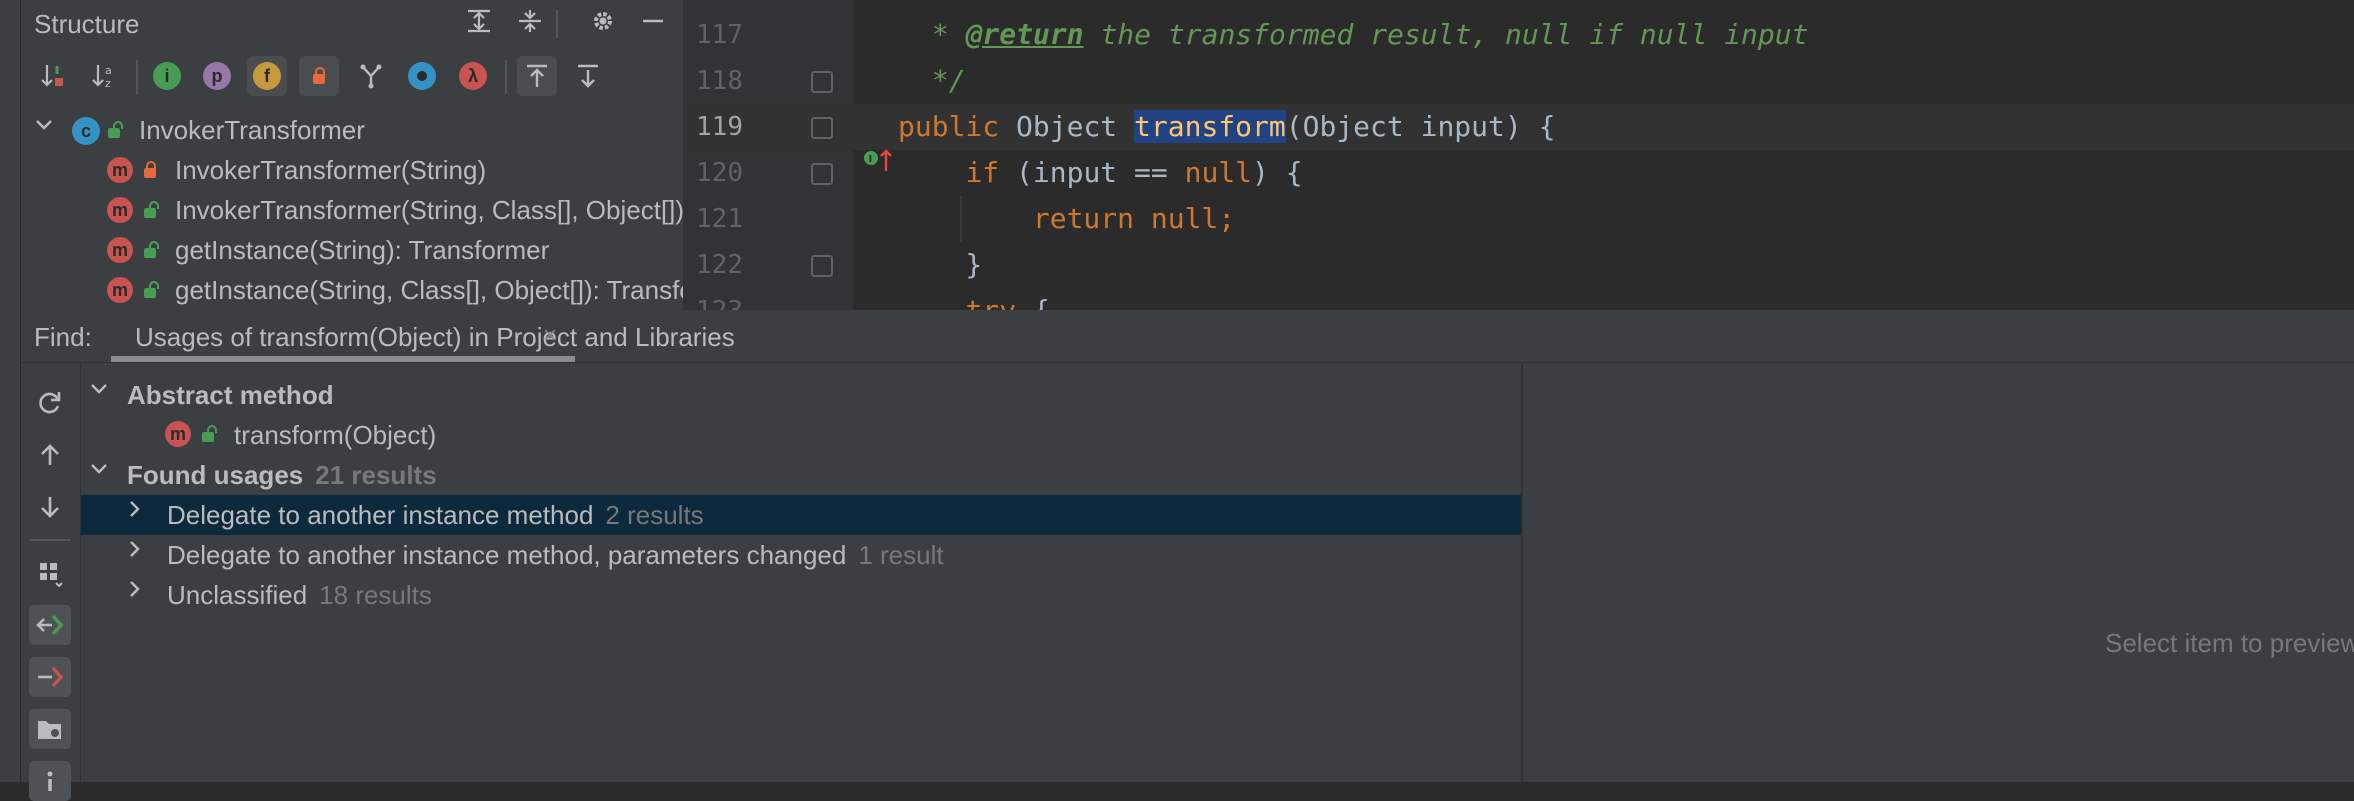 Image resolution: width=2354 pixels, height=801 pixels. Describe the element at coordinates (50, 573) in the screenshot. I see `group-by-icon` at that location.